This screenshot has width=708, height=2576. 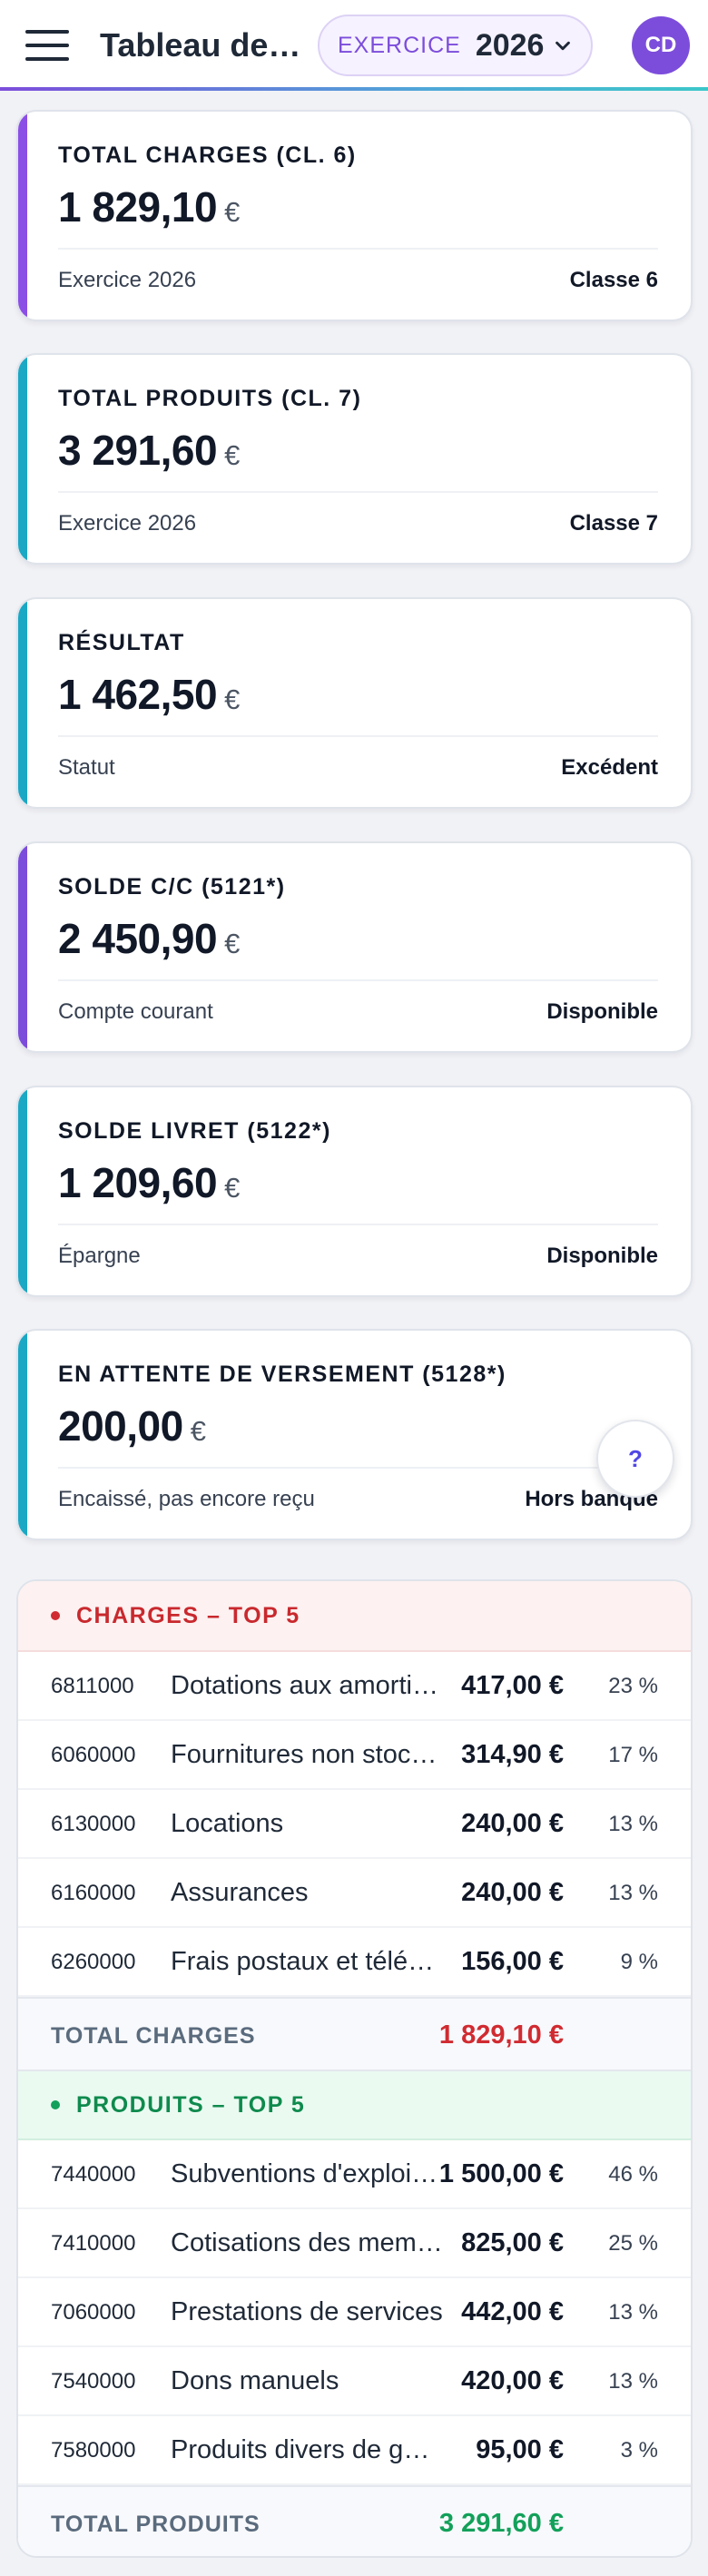 What do you see at coordinates (93, 2450) in the screenshot?
I see `account-code: 7580000` at bounding box center [93, 2450].